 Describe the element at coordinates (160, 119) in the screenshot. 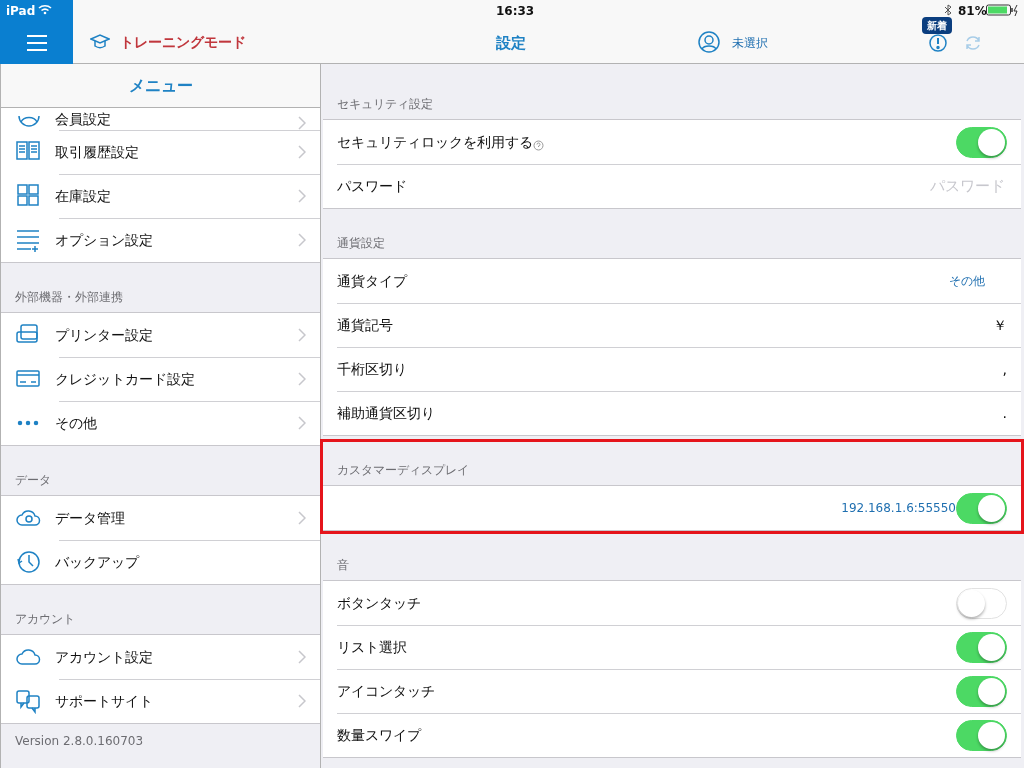

I see `menu-item: 会員設定` at that location.